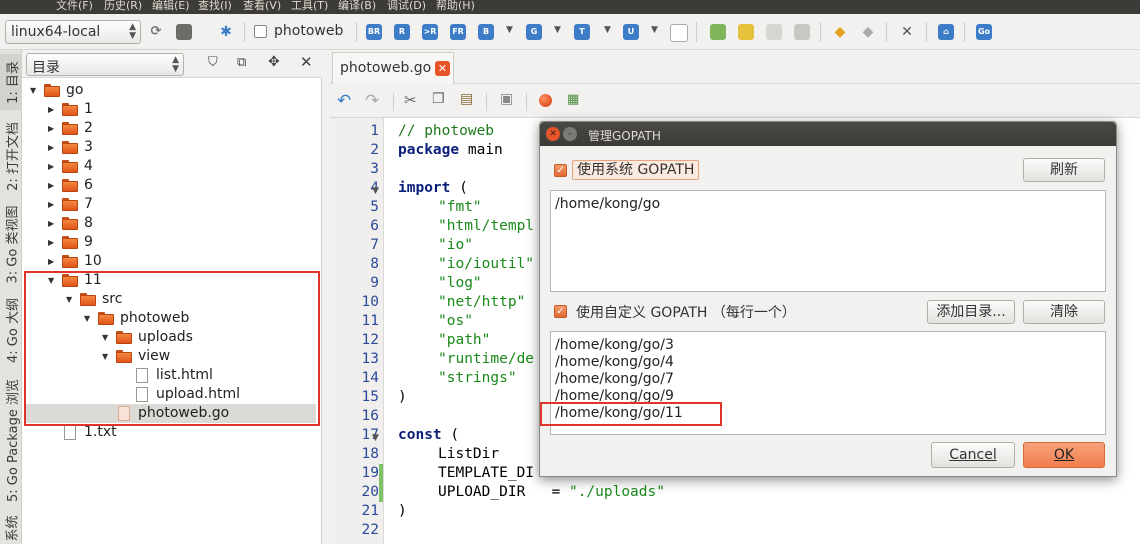 The width and height of the screenshot is (1140, 544). I want to click on paste-icon: ▤, so click(466, 99).